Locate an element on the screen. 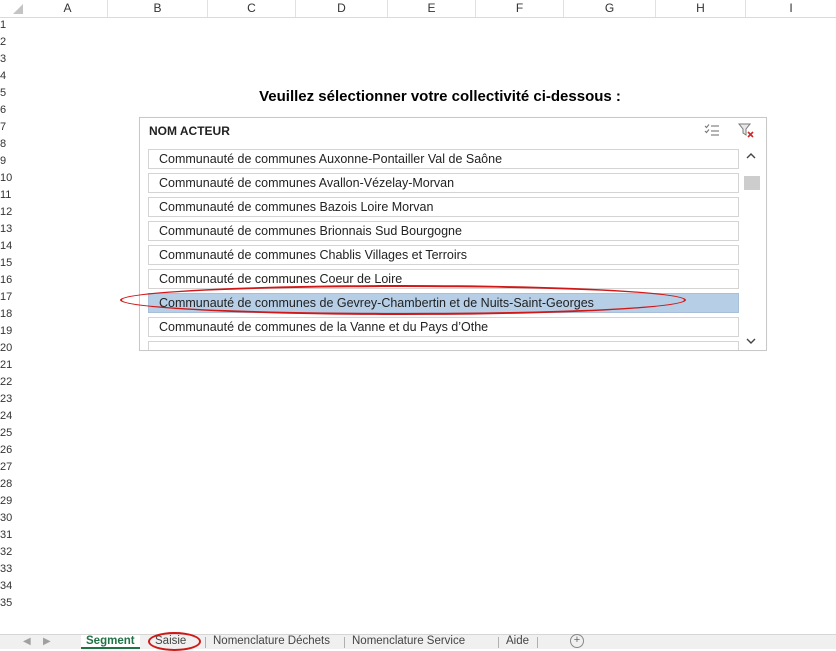 This screenshot has width=836, height=651. column-header-b: B is located at coordinates (158, 8).